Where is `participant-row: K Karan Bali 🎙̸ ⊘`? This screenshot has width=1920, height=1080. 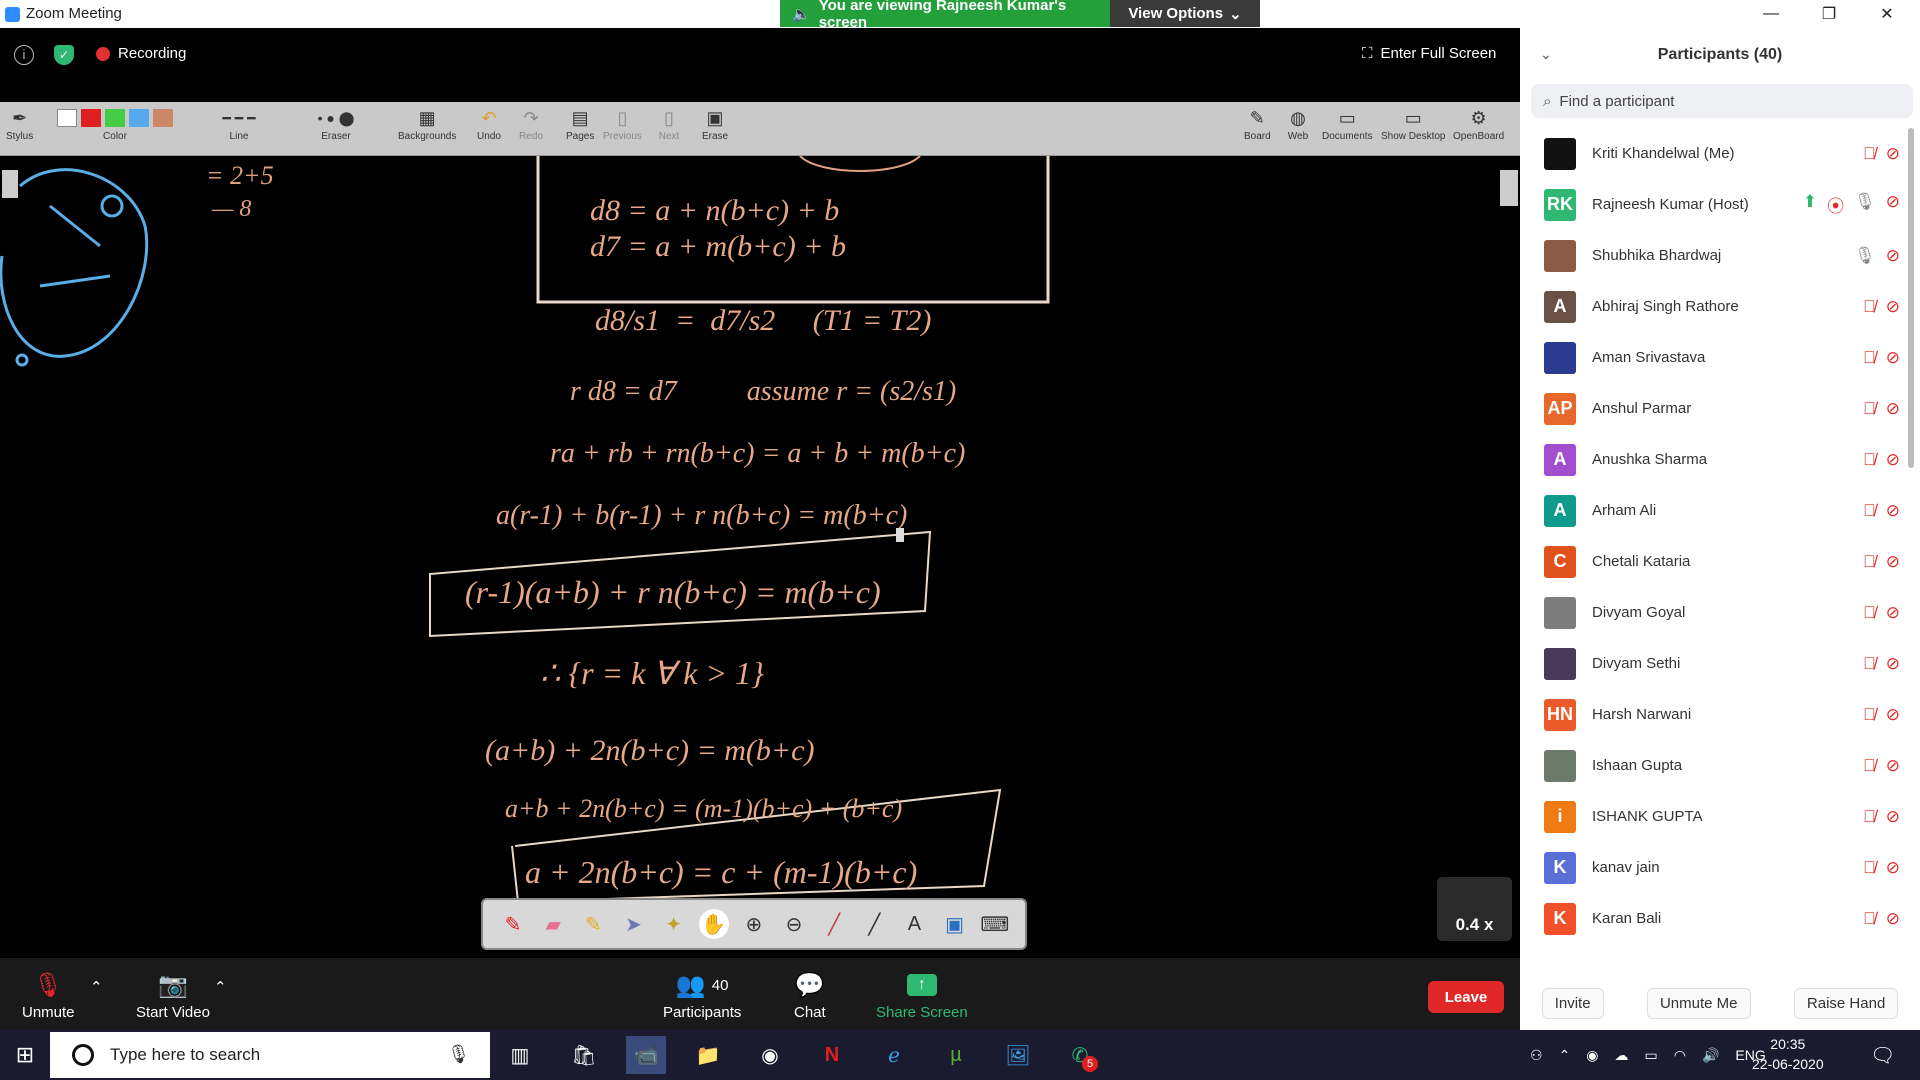
participant-row: K Karan Bali 🎙̸ ⊘ is located at coordinates (1710, 918).